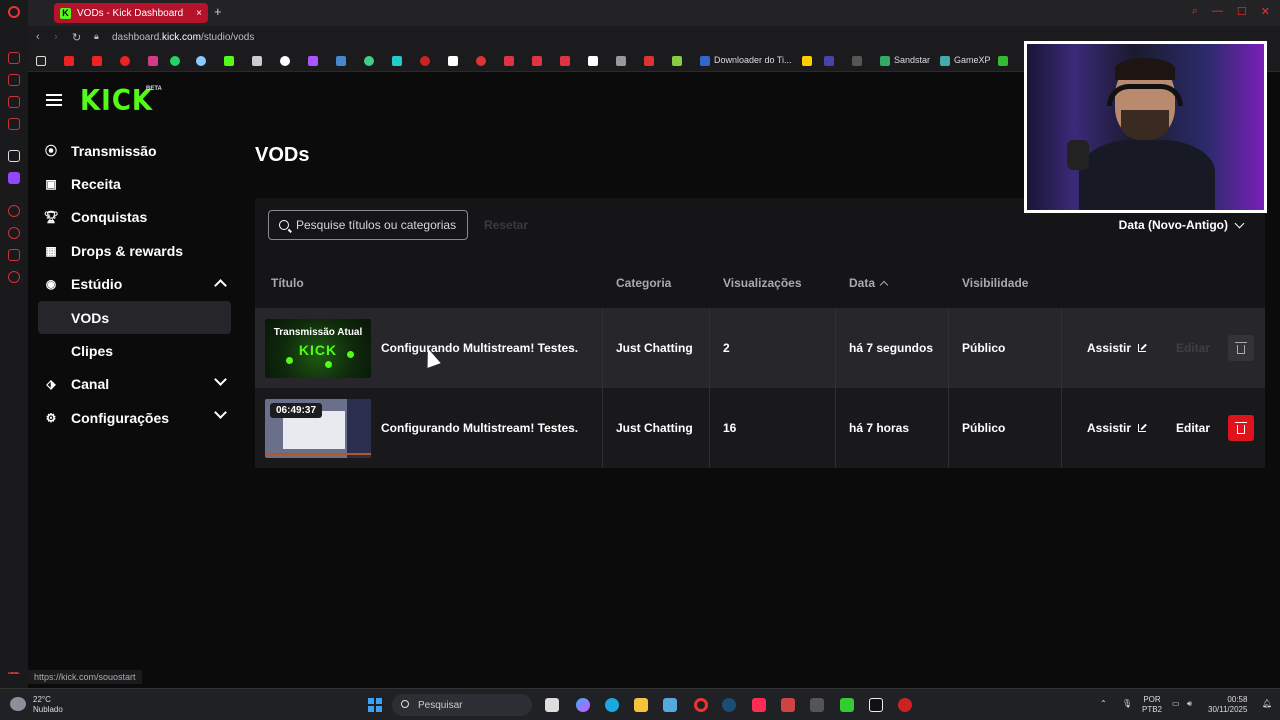  Describe the element at coordinates (54, 100) in the screenshot. I see `menu-icon` at that location.